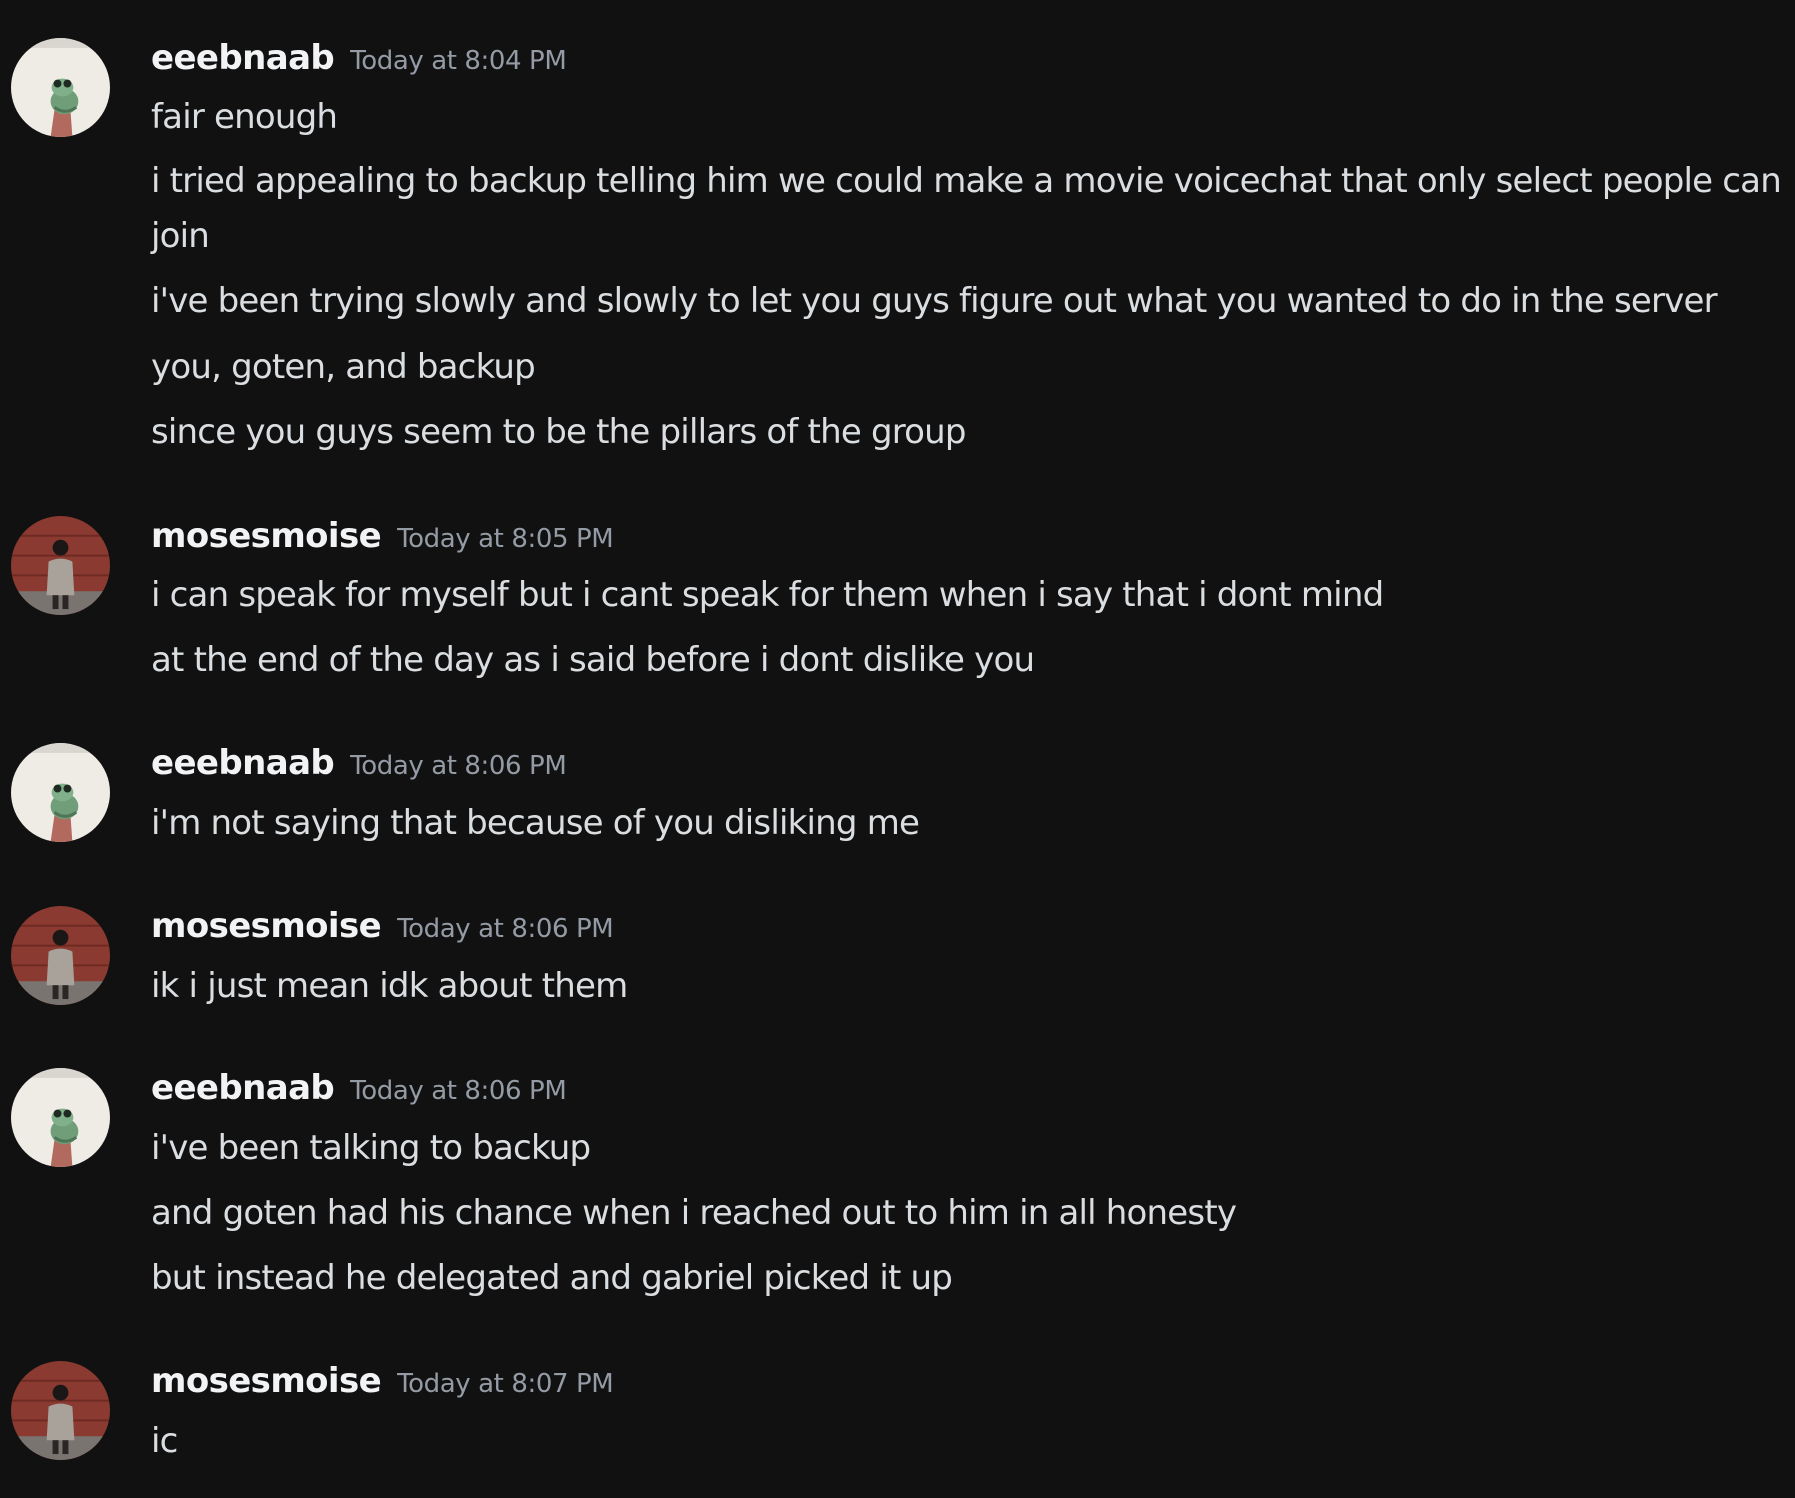 This screenshot has height=1498, width=1795. Describe the element at coordinates (343, 367) in the screenshot. I see `message-text: you, goten, and backup` at that location.